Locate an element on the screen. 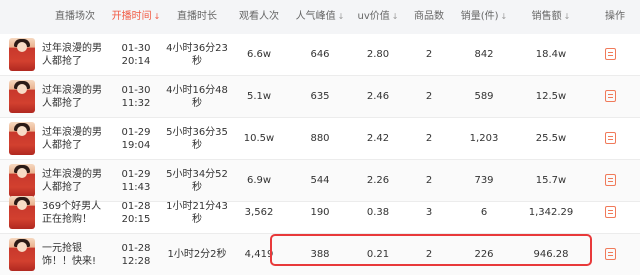  views: 3,562 is located at coordinates (259, 212).